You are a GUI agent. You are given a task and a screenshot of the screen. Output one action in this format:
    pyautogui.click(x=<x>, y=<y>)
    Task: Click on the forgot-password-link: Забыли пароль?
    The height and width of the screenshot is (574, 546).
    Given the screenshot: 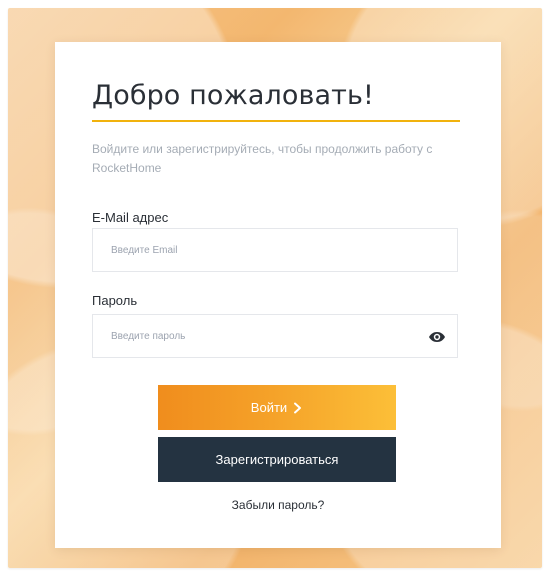 What is the action you would take?
    pyautogui.click(x=278, y=505)
    